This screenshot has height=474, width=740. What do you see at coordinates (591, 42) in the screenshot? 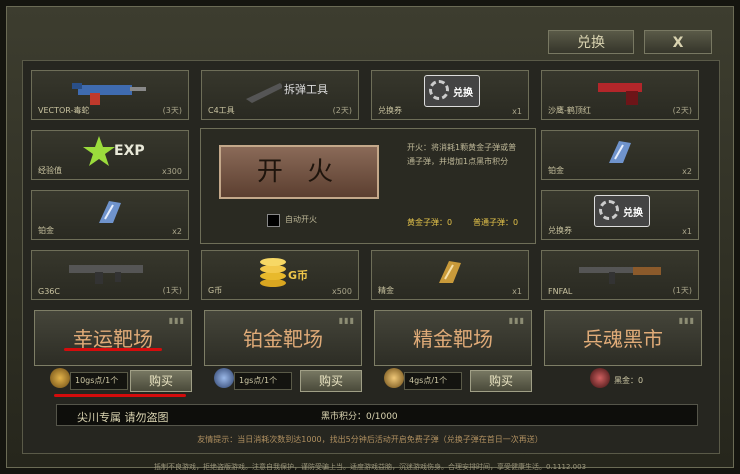
I see `exchange-button: 兑换` at bounding box center [591, 42].